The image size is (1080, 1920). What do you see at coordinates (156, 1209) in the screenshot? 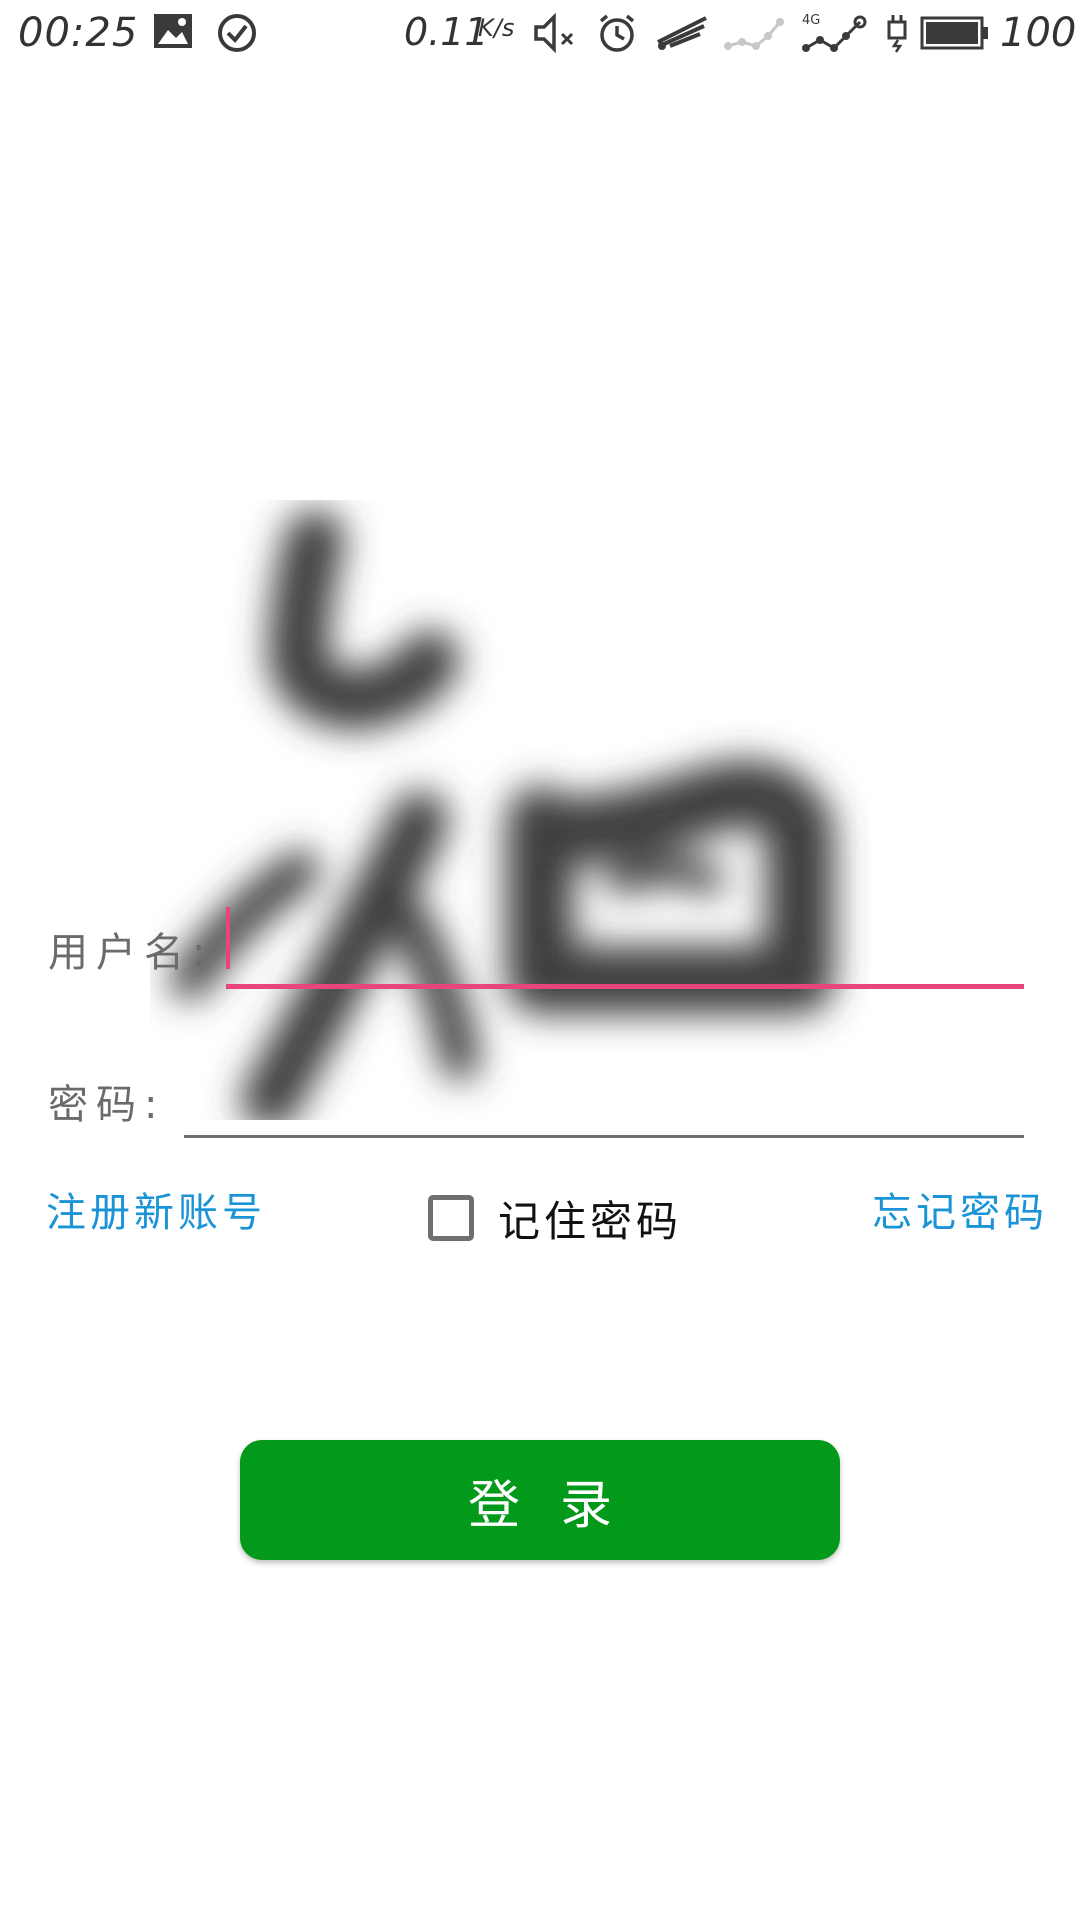
I see `register-link: 注册新账号` at bounding box center [156, 1209].